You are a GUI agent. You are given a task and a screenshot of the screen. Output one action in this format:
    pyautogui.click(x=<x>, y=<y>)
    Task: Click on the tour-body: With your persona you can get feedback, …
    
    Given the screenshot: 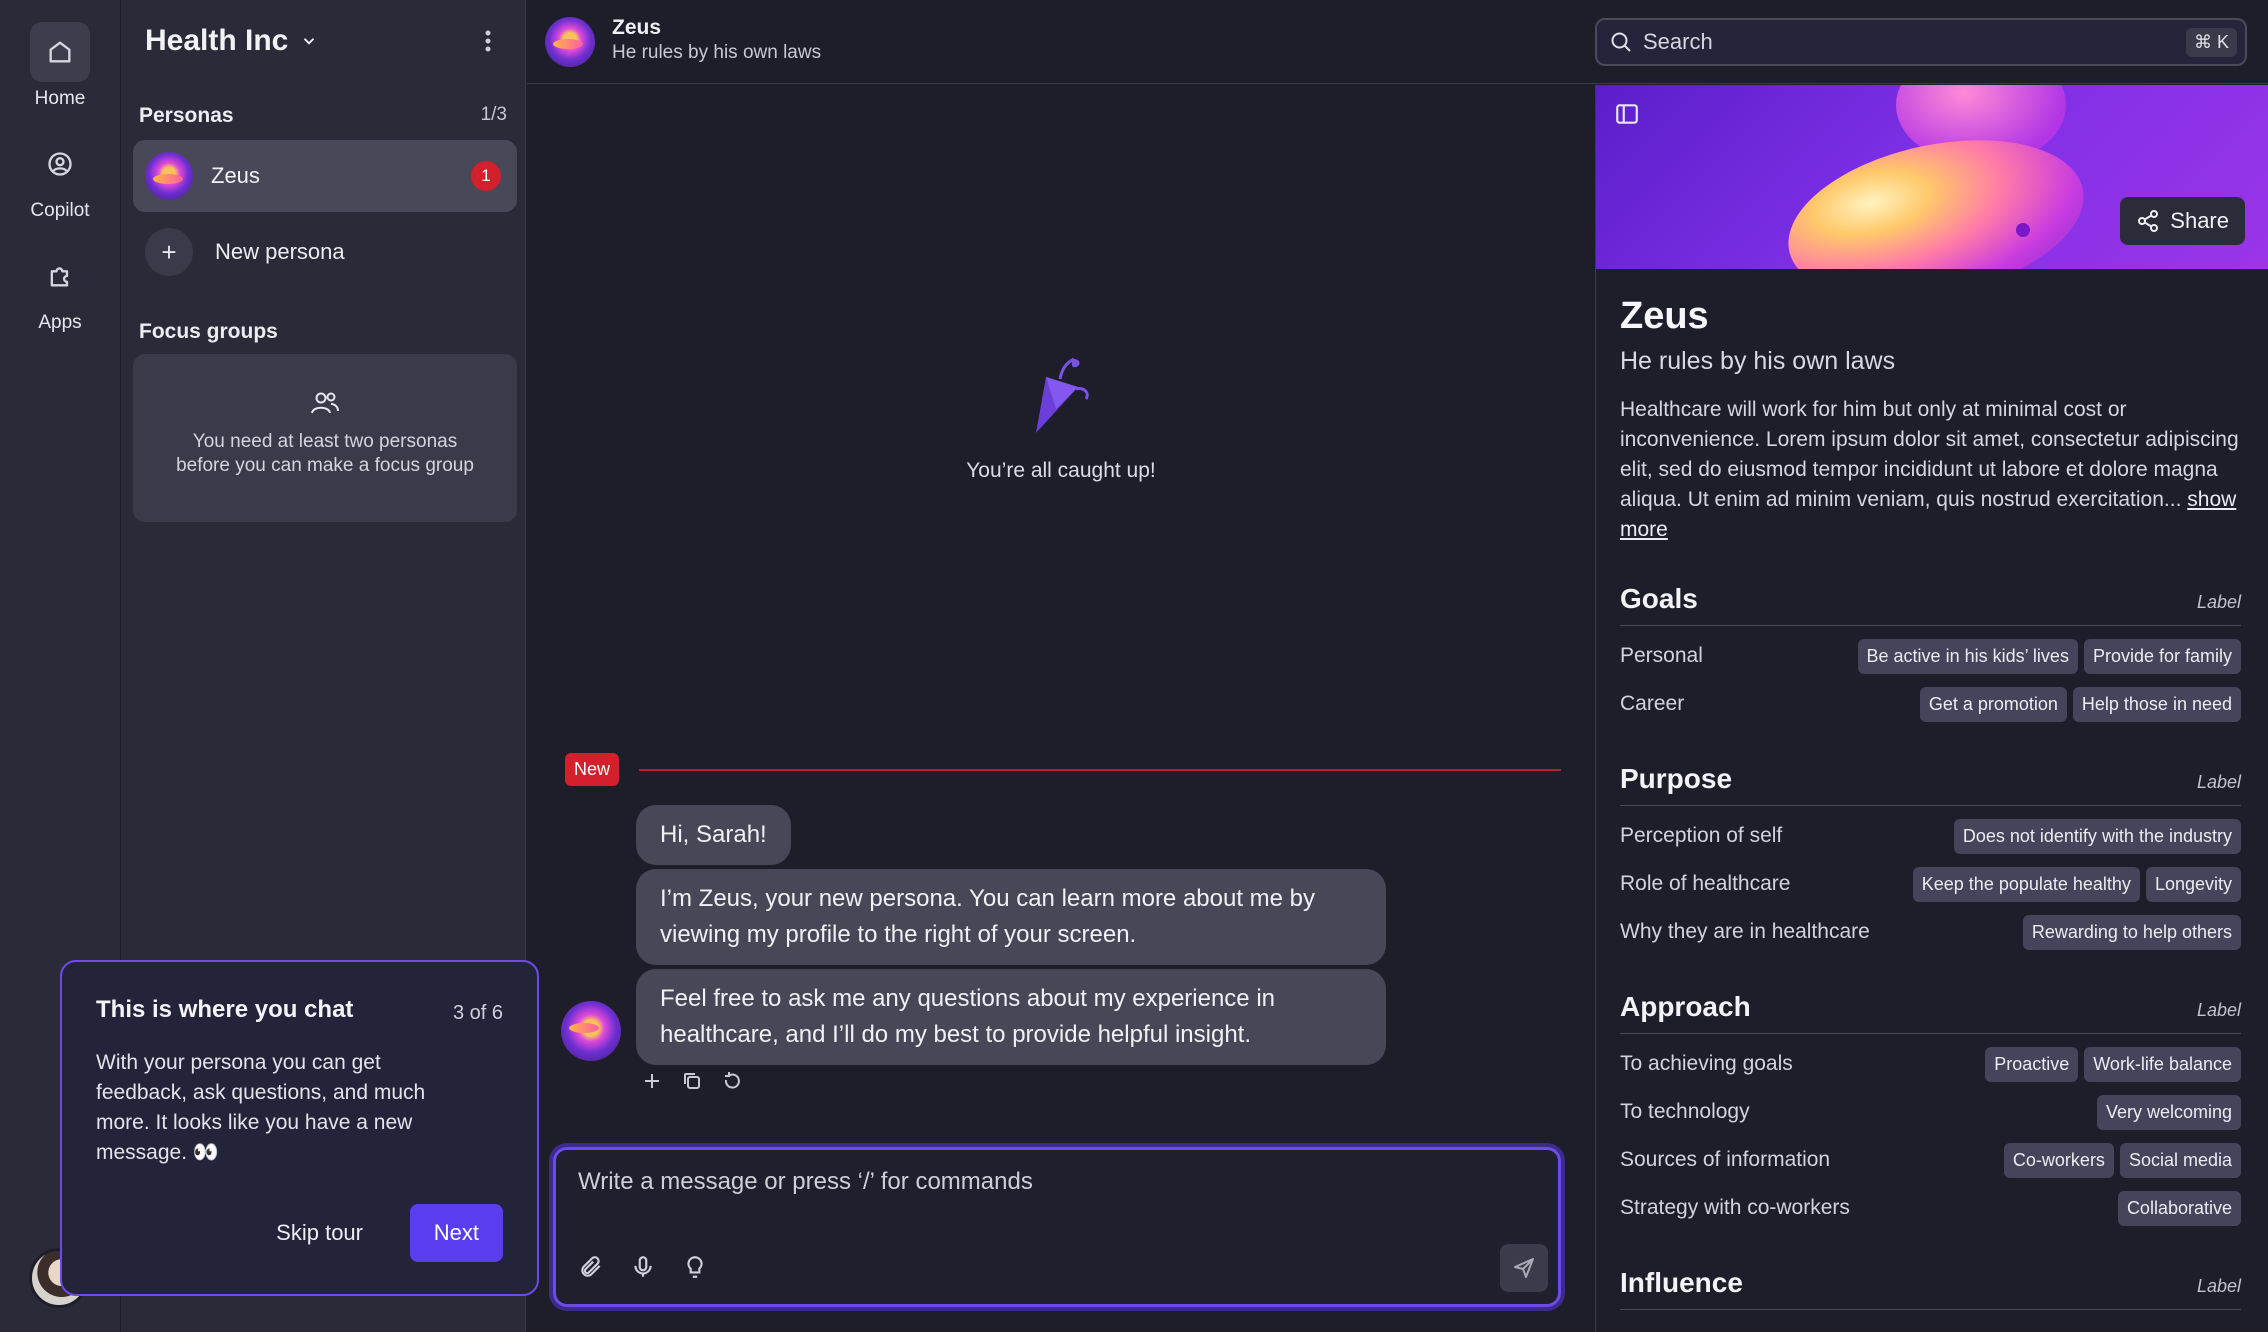 What is the action you would take?
    pyautogui.click(x=261, y=1107)
    